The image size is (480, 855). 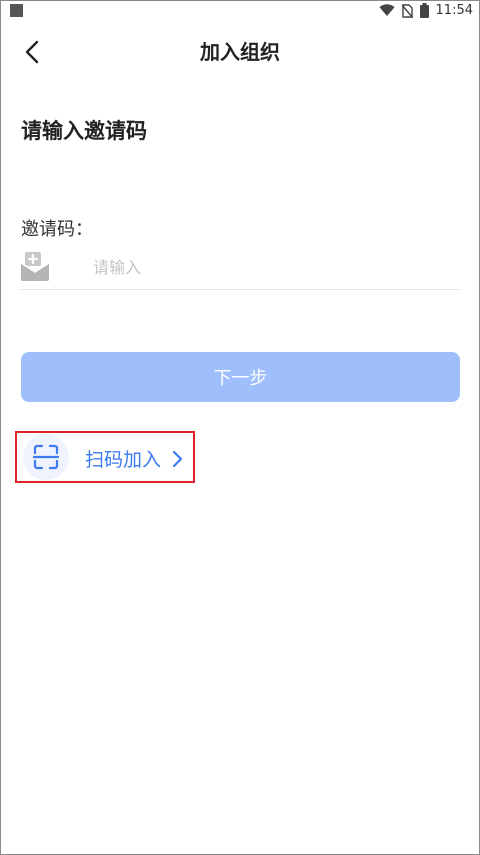 What do you see at coordinates (387, 10) in the screenshot?
I see `wifi-icon` at bounding box center [387, 10].